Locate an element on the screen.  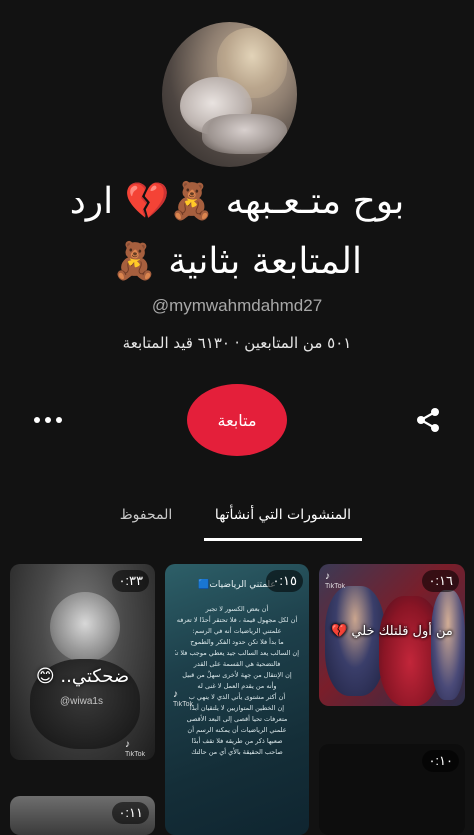
video-thumbnail-4: ٠:١٠ is located at coordinates (392, 789).